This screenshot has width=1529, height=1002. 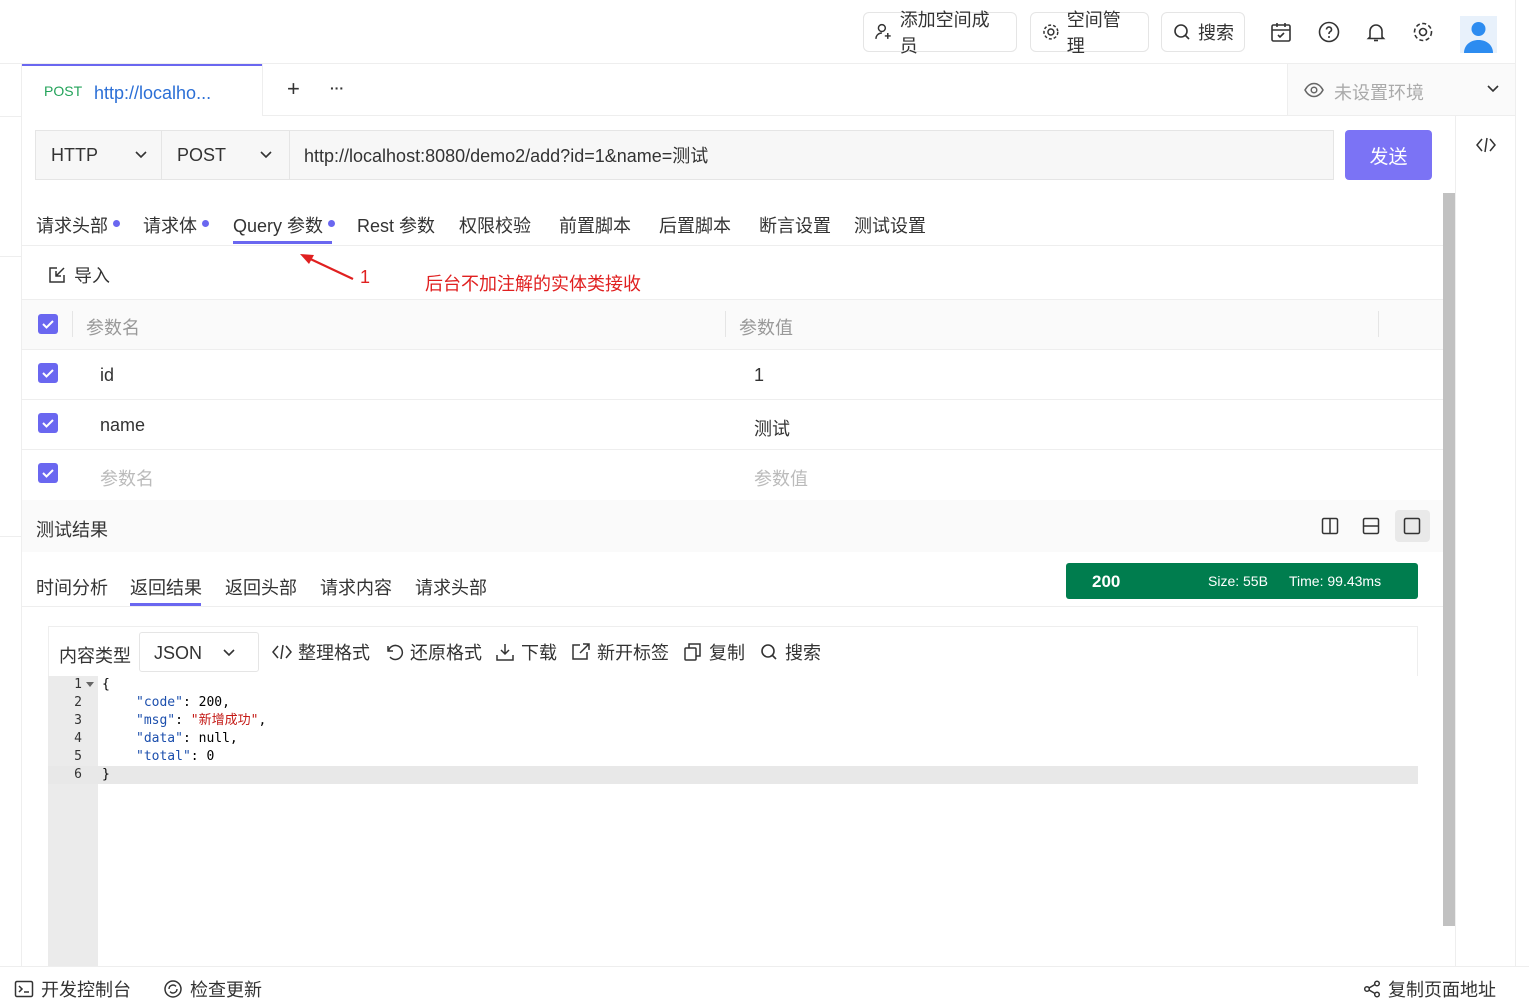 I want to click on tab-headers: 请求头部, so click(x=78, y=225).